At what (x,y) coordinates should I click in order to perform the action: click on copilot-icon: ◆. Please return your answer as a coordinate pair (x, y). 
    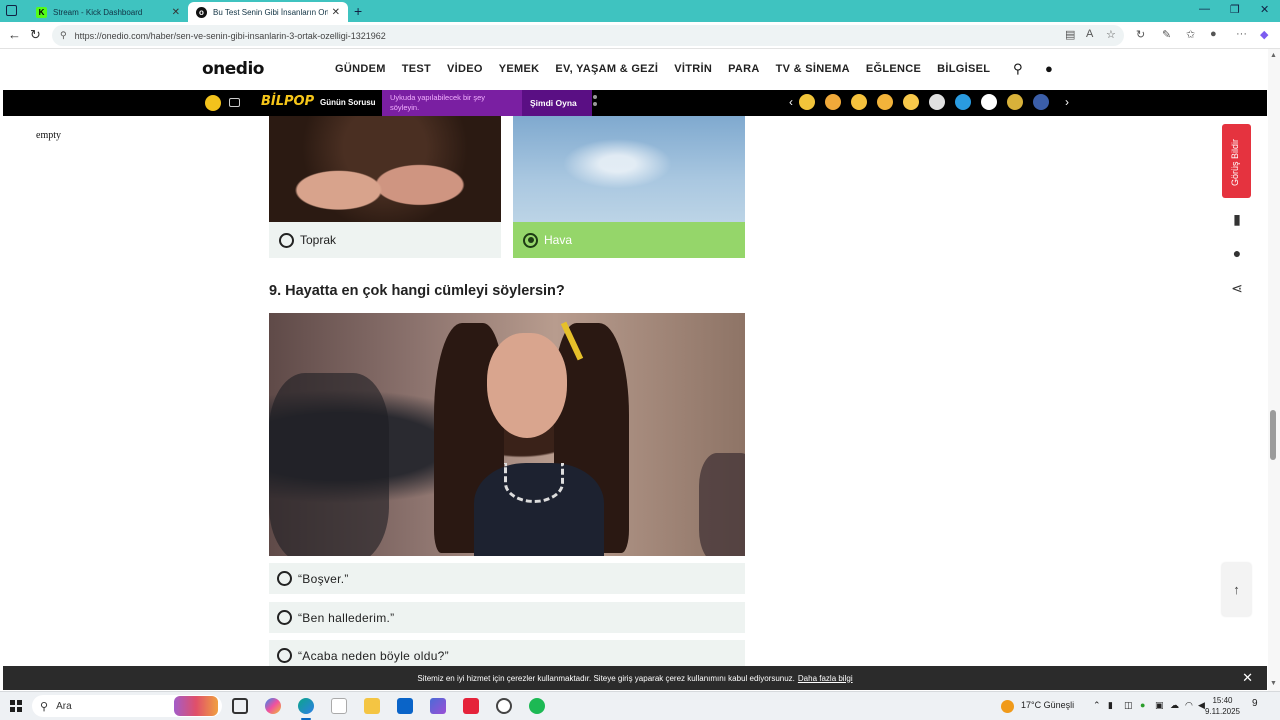
    Looking at the image, I should click on (1264, 34).